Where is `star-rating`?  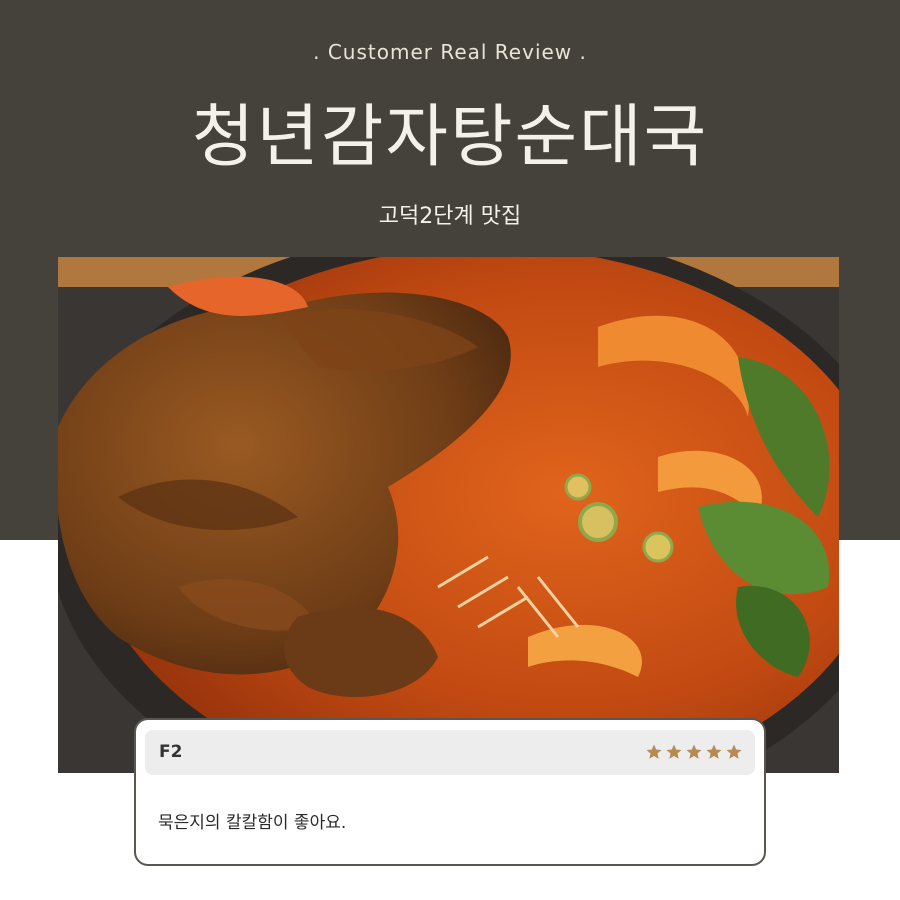 star-rating is located at coordinates (694, 752).